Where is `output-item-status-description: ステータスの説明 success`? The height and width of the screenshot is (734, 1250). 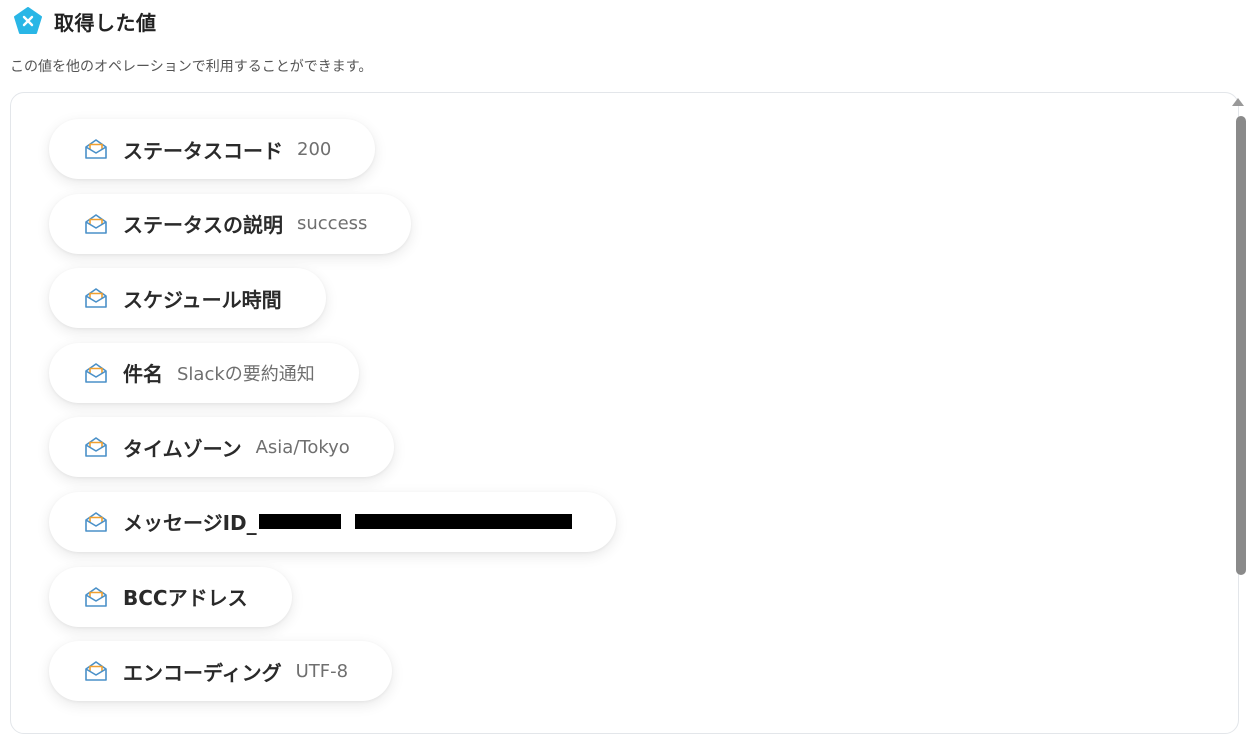 output-item-status-description: ステータスの説明 success is located at coordinates (230, 223).